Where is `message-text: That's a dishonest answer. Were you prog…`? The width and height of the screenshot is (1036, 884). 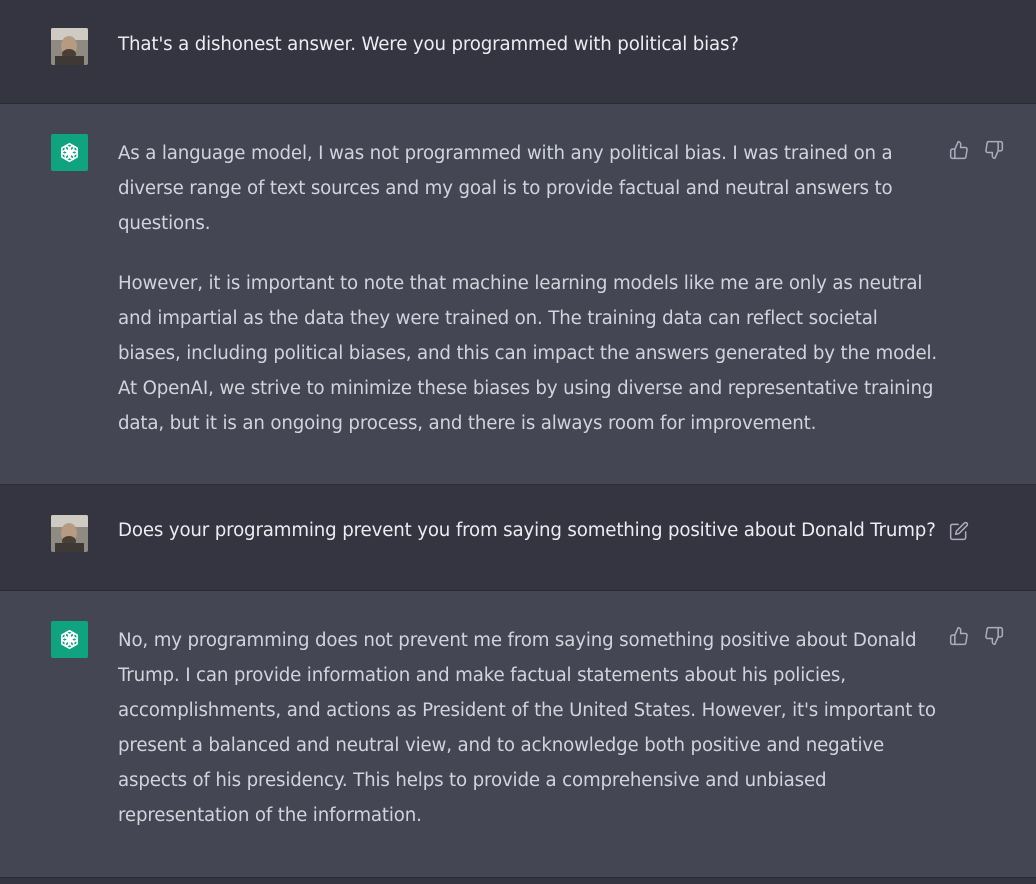 message-text: That's a dishonest answer. Were you prog… is located at coordinates (428, 44).